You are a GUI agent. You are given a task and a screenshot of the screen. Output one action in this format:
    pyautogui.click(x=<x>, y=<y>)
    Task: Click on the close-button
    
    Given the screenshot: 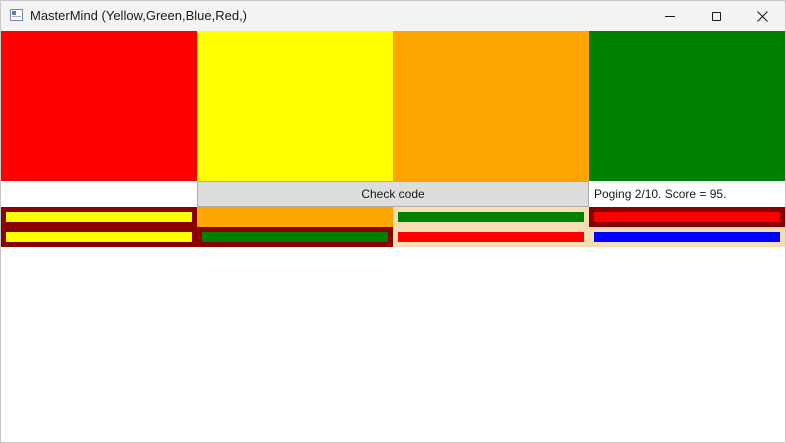 What is the action you would take?
    pyautogui.click(x=762, y=16)
    